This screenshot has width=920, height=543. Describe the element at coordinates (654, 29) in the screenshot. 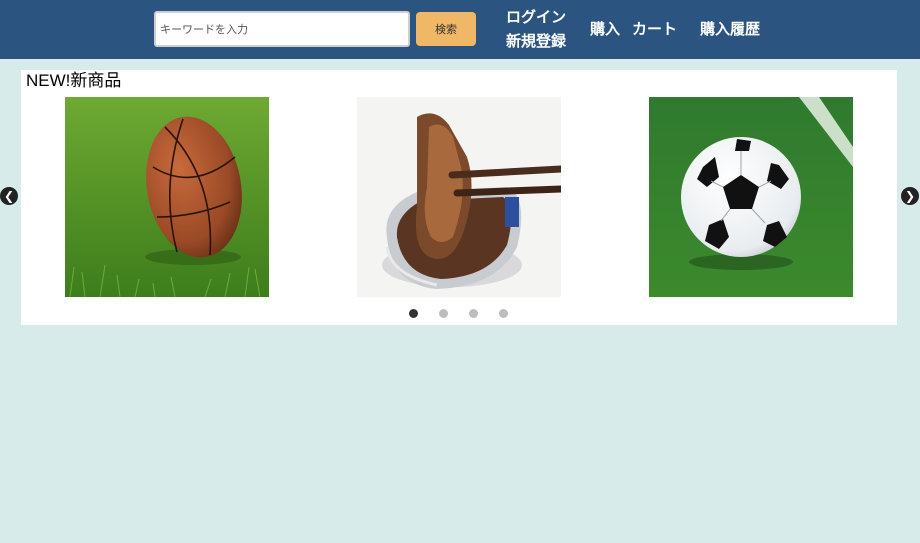

I see `nav-cart-link: カート` at that location.